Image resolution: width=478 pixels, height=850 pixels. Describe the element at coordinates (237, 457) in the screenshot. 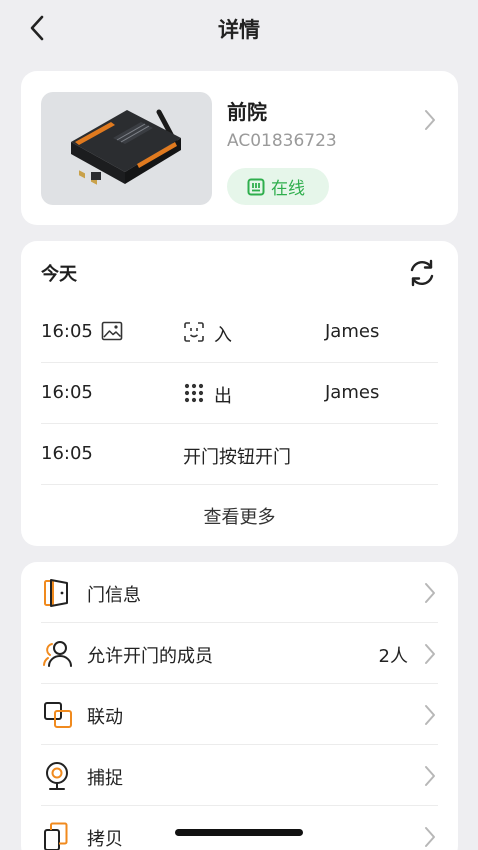

I see `event-description: 开门按钮开门` at that location.